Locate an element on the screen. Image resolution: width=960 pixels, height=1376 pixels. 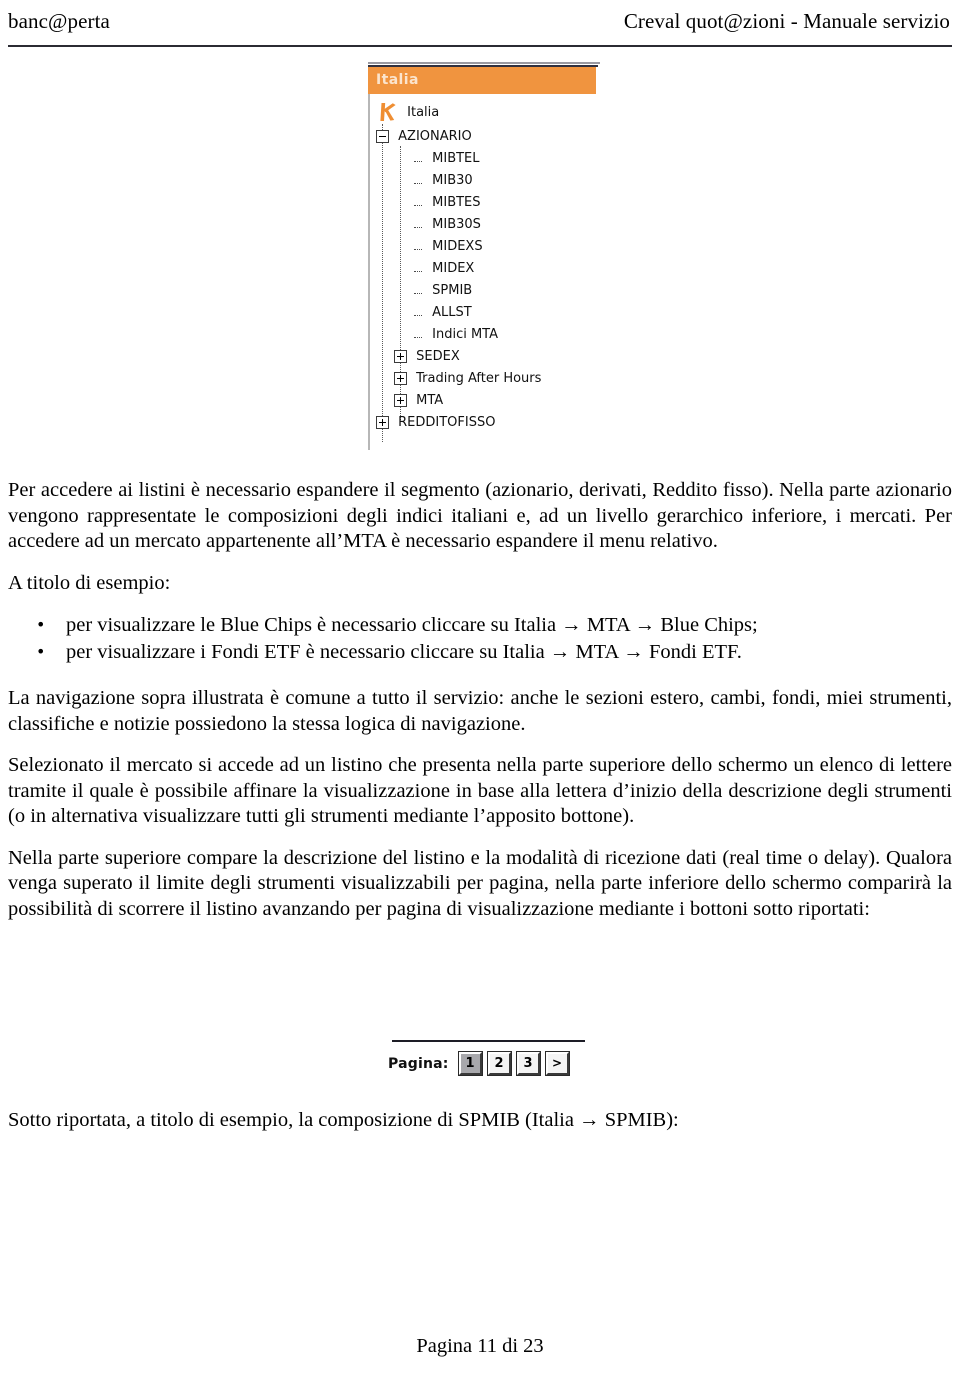
tree-node-label: MIB30S is located at coordinates (456, 224).